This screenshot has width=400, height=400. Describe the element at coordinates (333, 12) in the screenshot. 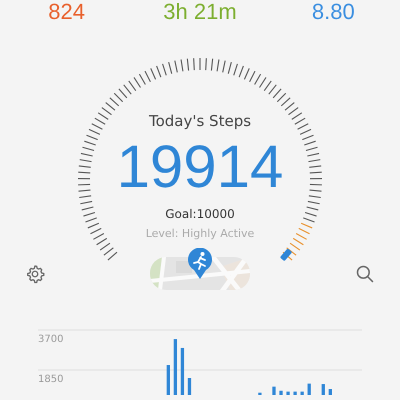

I see `stat-value: 8.80` at that location.